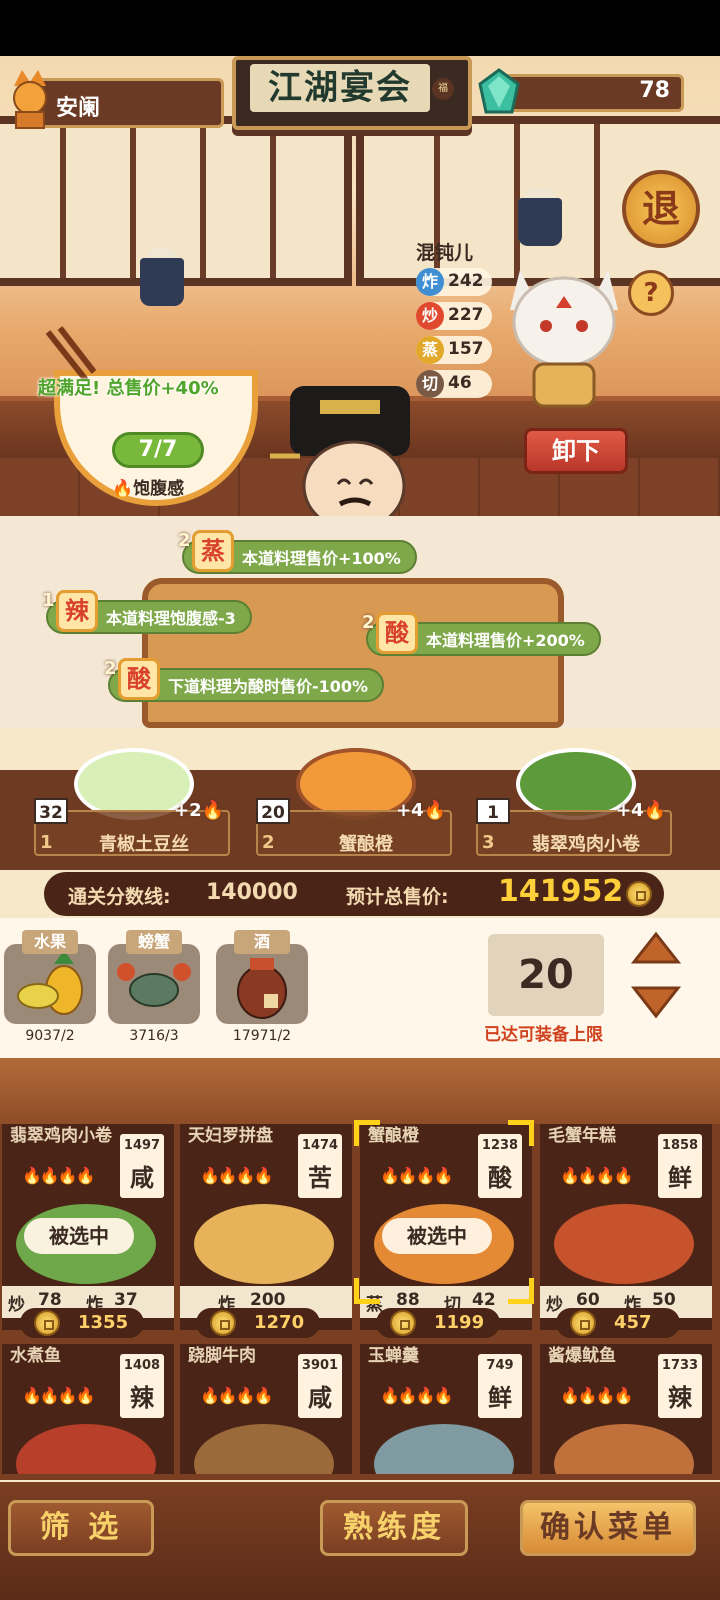 This screenshot has width=720, height=1600. Describe the element at coordinates (262, 942) in the screenshot. I see `ingredient-label: 酒` at that location.